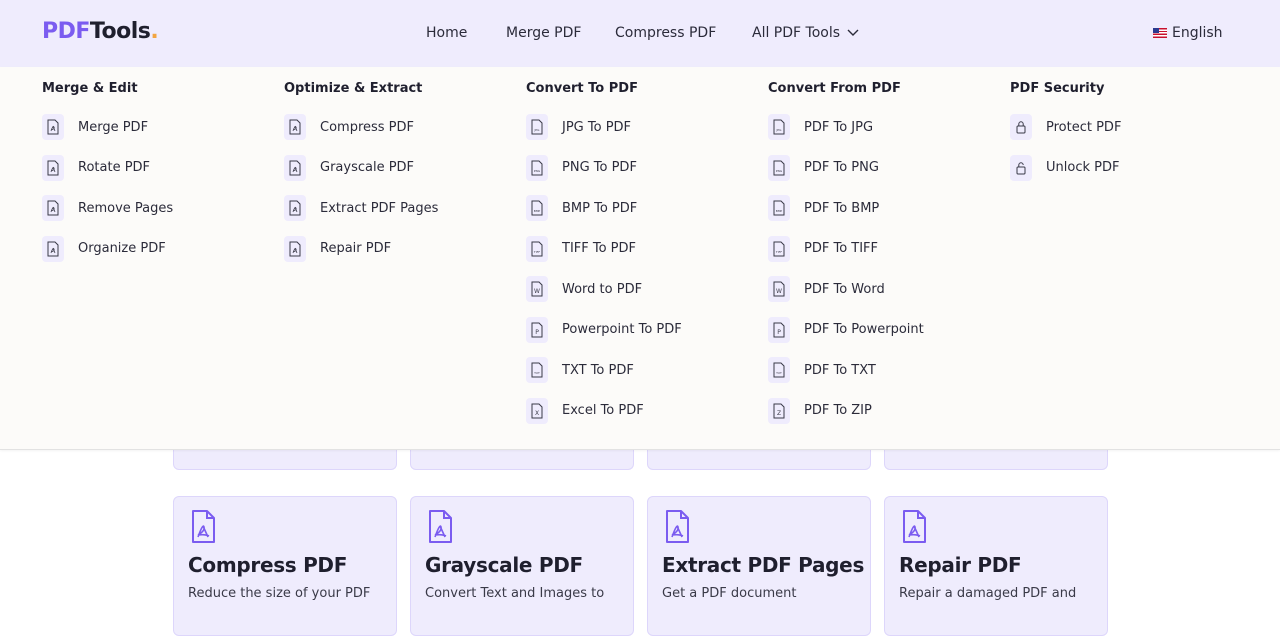  What do you see at coordinates (779, 168) in the screenshot?
I see `png-file-icon: PNG` at bounding box center [779, 168].